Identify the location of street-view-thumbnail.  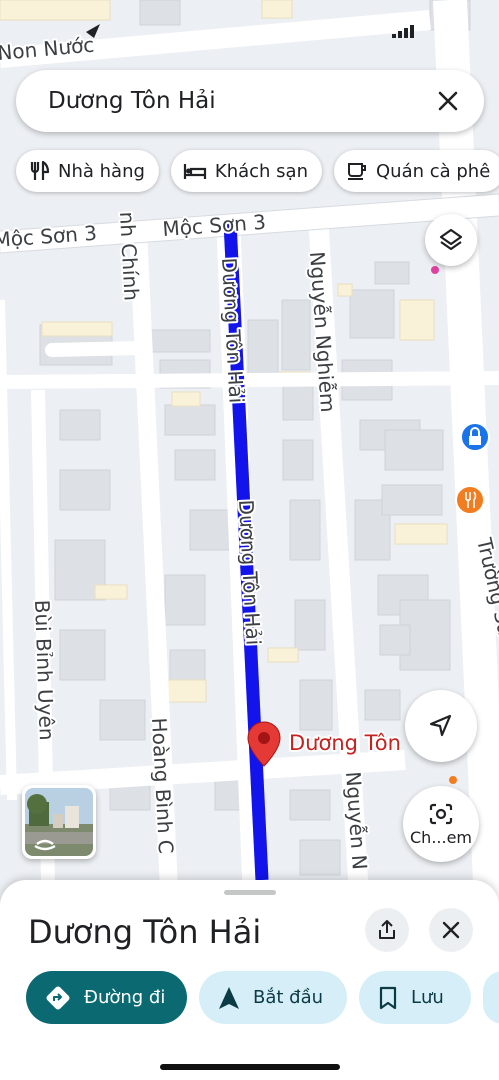
(59, 822).